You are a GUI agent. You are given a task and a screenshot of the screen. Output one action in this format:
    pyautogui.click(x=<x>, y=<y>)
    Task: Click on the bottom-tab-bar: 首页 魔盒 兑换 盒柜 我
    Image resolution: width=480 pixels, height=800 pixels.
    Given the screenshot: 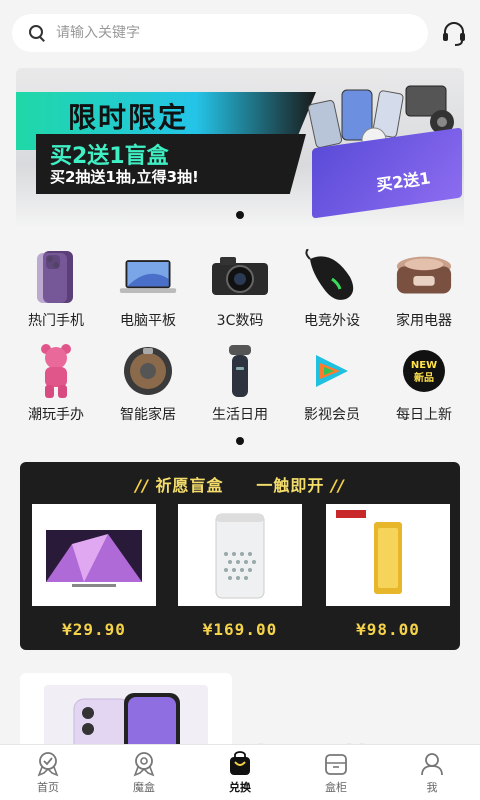 What is the action you would take?
    pyautogui.click(x=240, y=772)
    